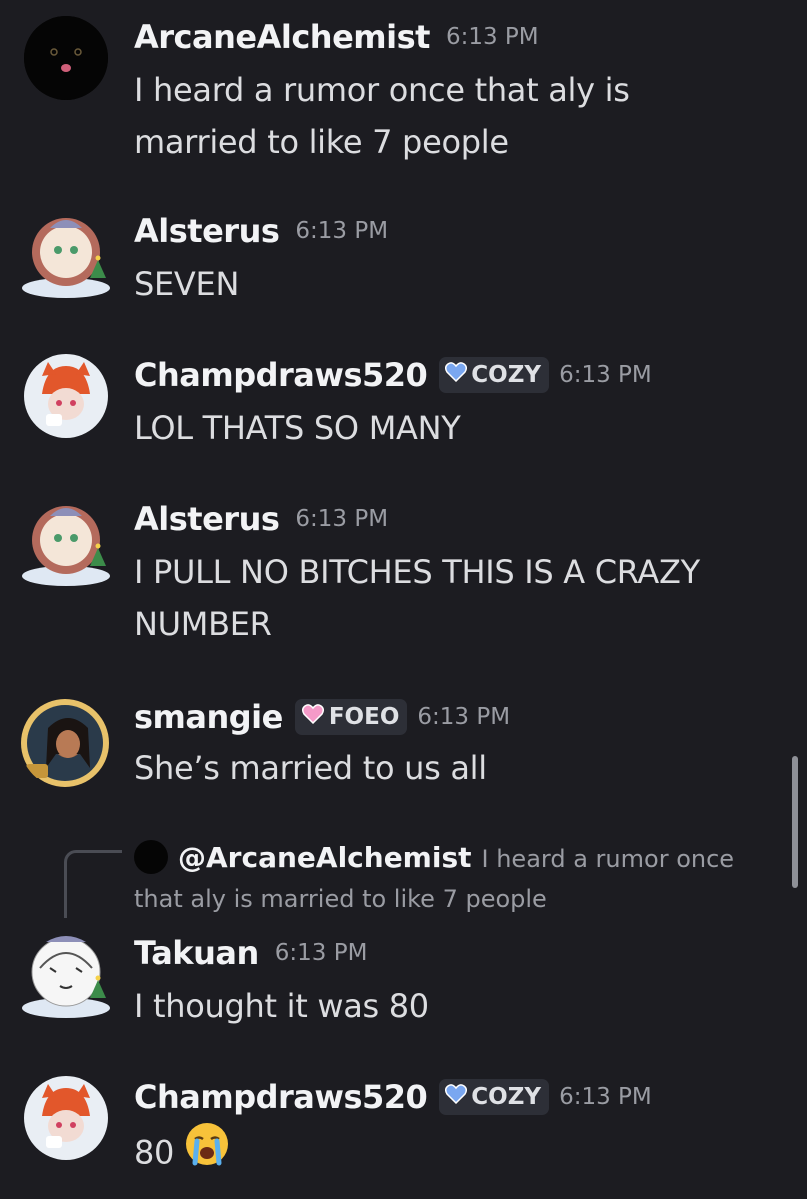 The width and height of the screenshot is (807, 1199). Describe the element at coordinates (207, 1151) in the screenshot. I see `loudly-crying-face-icon` at that location.